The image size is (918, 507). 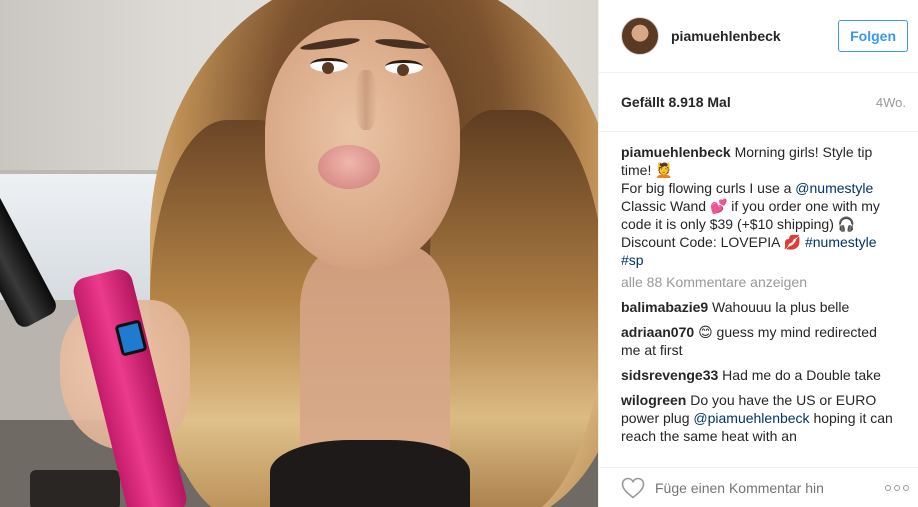 I want to click on photo-face, so click(x=362, y=145).